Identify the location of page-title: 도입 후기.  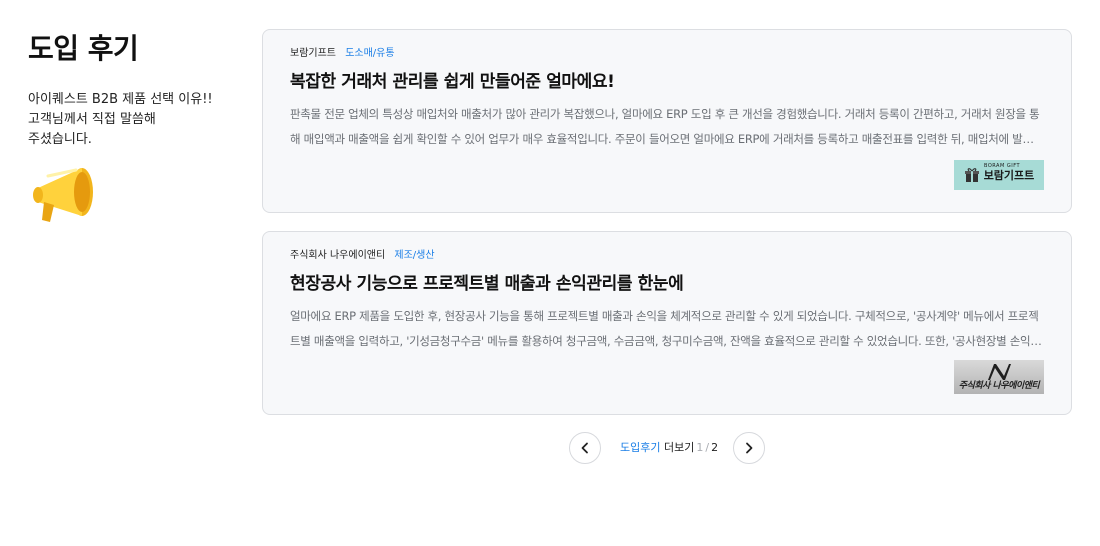
(83, 48).